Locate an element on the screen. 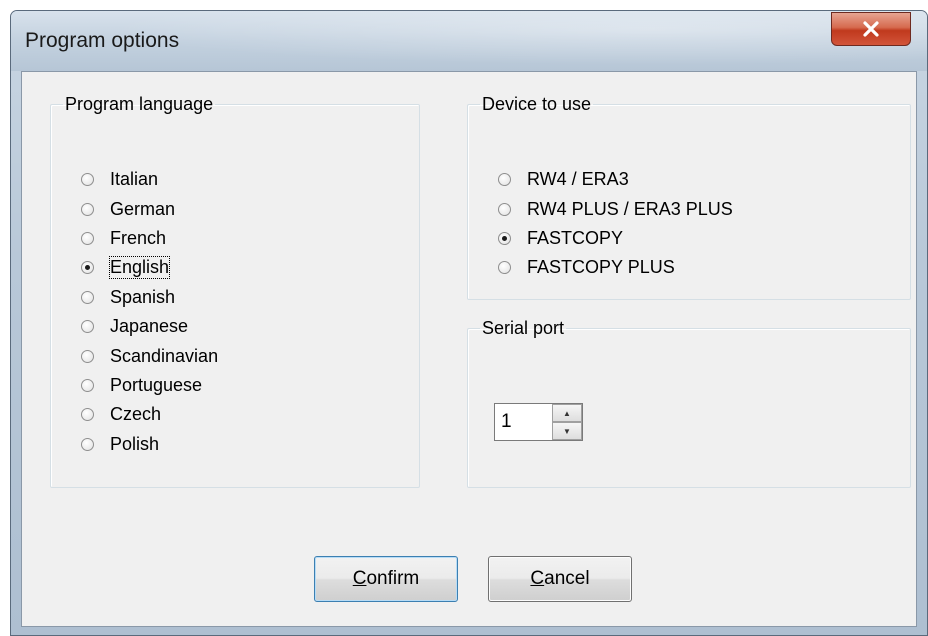 This screenshot has width=928, height=636. radio-option: Japanese is located at coordinates (149, 326).